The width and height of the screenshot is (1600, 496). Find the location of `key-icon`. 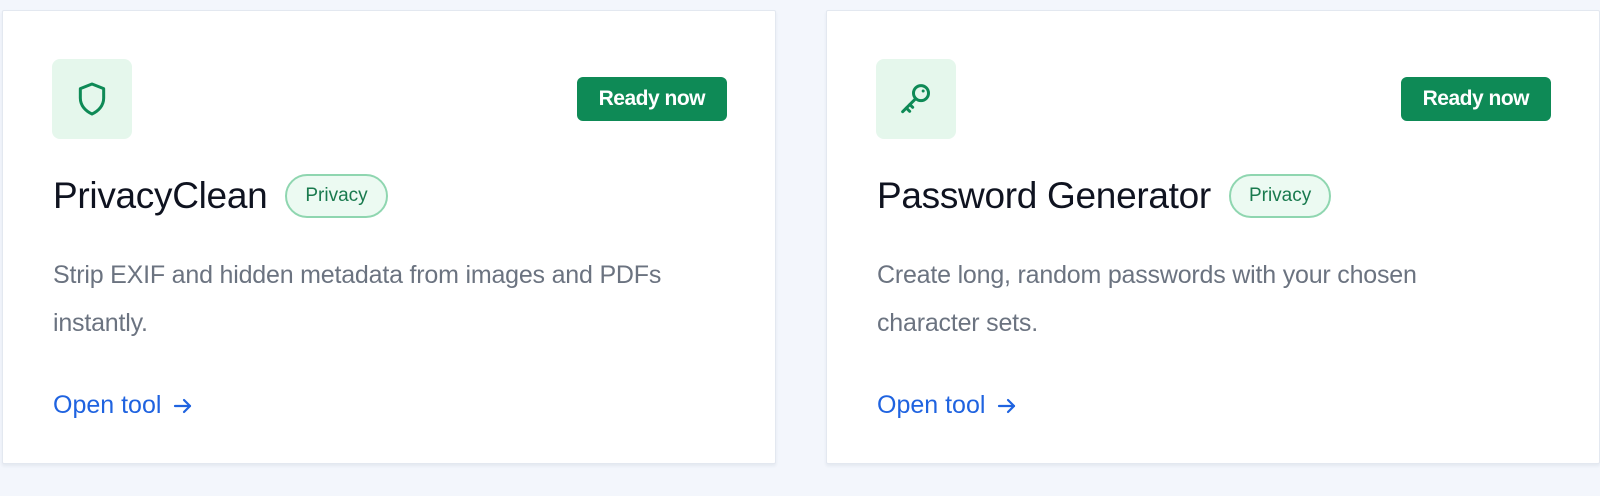

key-icon is located at coordinates (915, 99).